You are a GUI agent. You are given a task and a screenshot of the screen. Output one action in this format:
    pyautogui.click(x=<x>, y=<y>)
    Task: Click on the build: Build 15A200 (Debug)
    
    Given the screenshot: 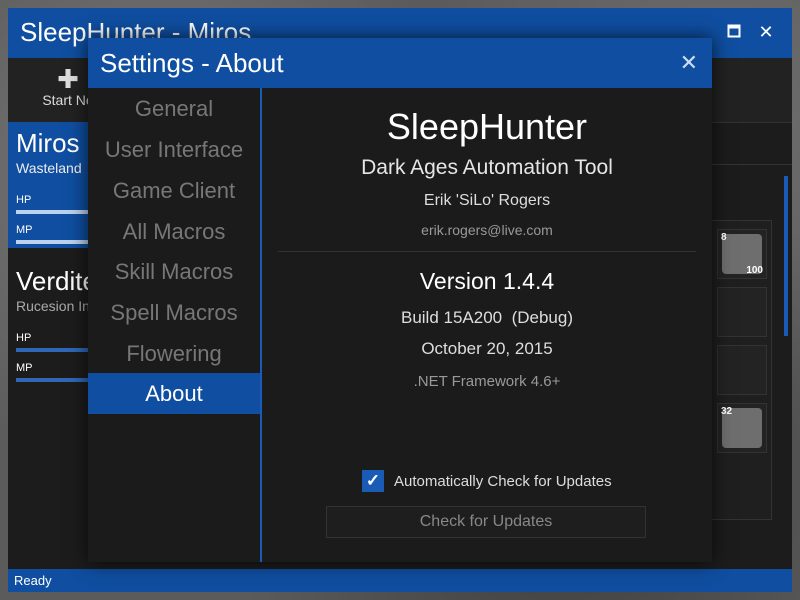 What is the action you would take?
    pyautogui.click(x=486, y=317)
    